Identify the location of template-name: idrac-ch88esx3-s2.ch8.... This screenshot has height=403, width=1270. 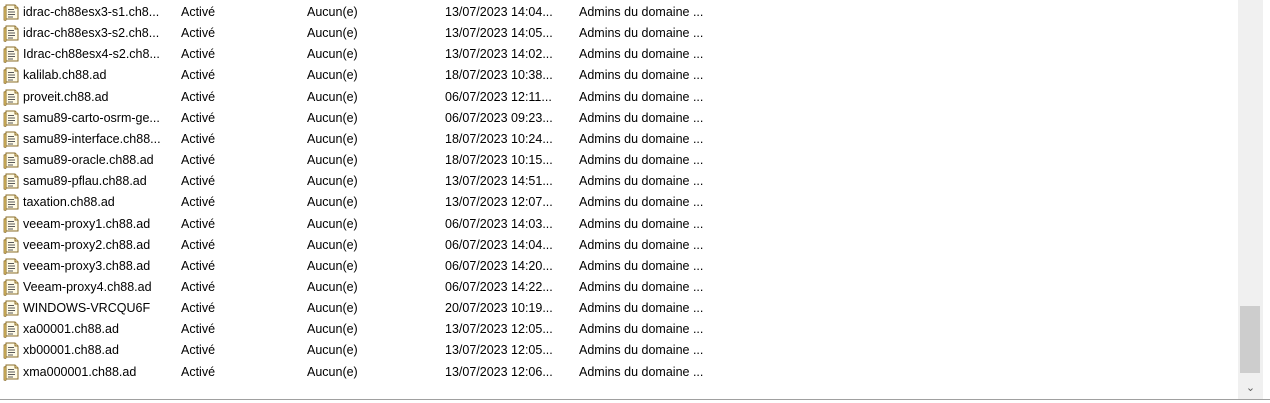
(91, 33).